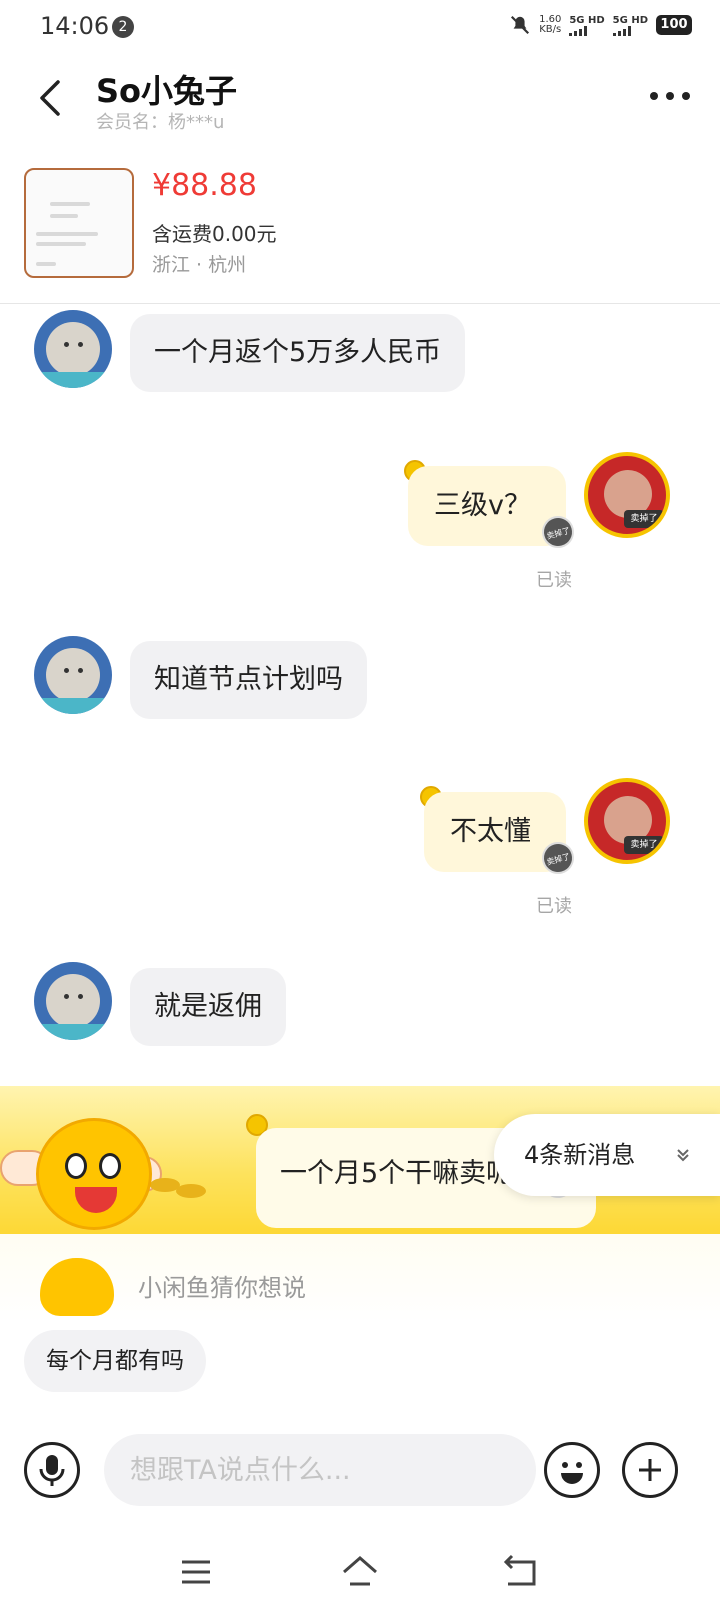 The width and height of the screenshot is (720, 1612). I want to click on microphone-button, so click(52, 1470).